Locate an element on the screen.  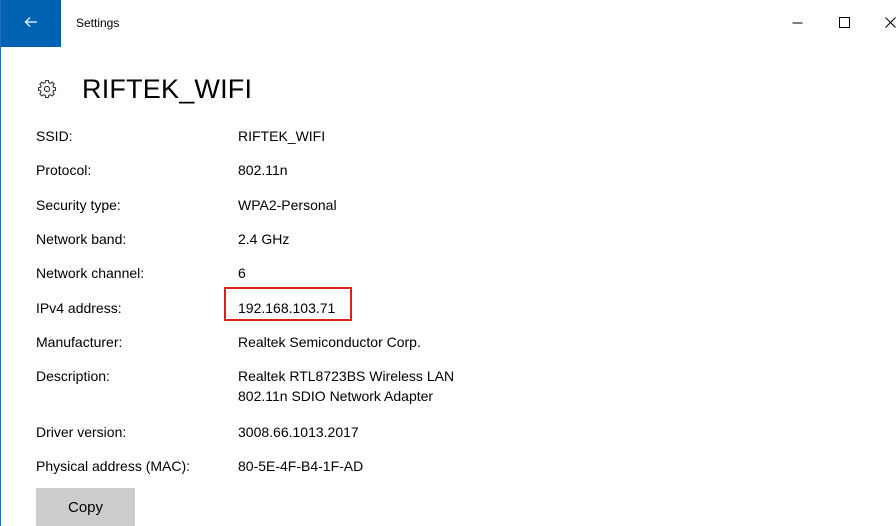
copy-button: Copy is located at coordinates (85, 507).